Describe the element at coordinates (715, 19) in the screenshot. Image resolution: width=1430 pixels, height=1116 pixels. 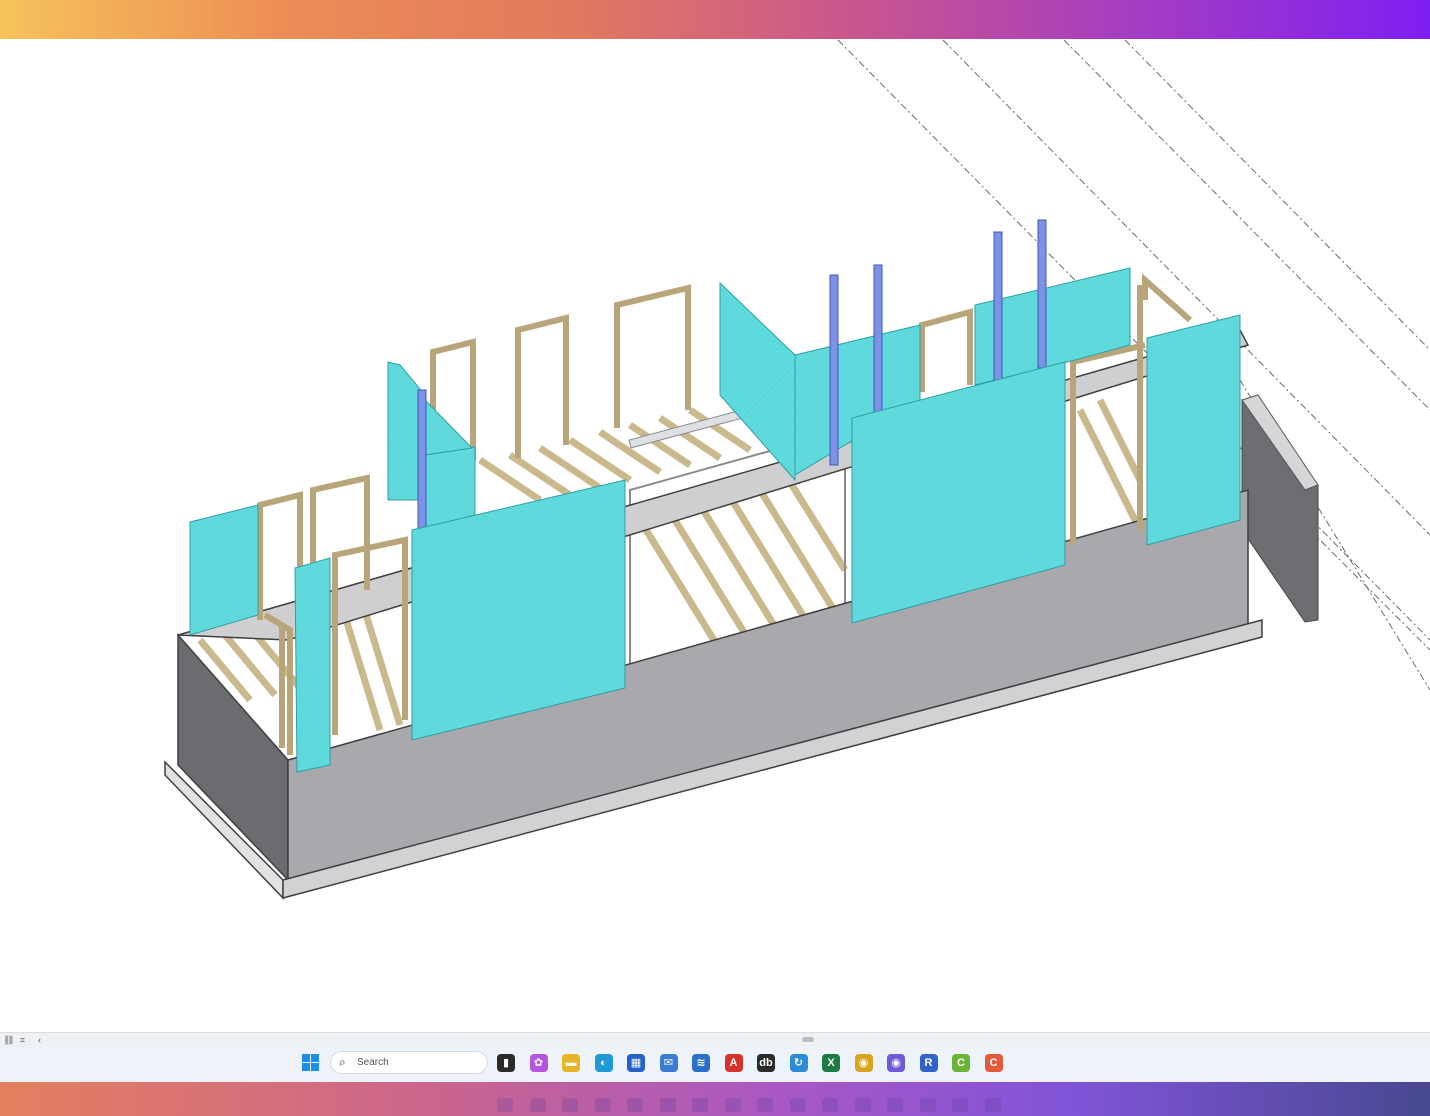
I see `top-gradient-band` at that location.